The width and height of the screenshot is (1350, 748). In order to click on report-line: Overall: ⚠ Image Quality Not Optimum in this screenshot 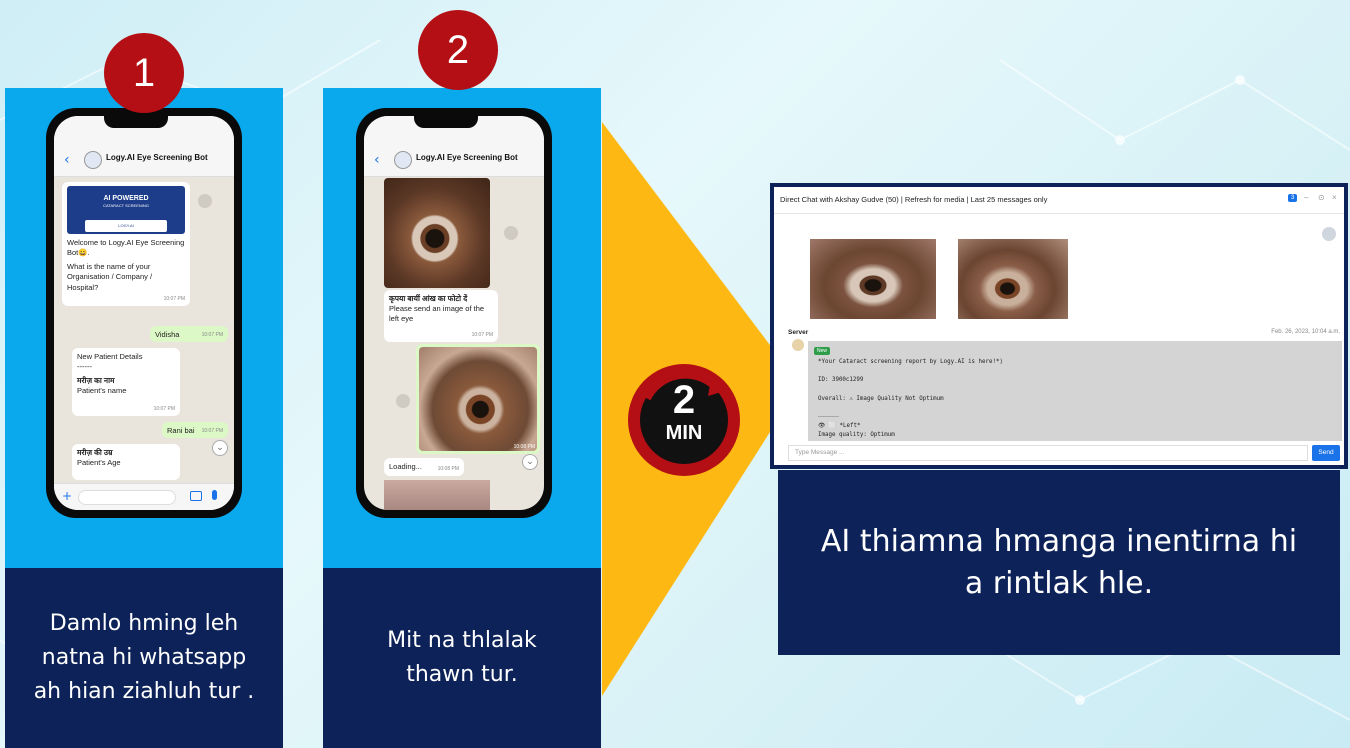, I will do `click(881, 399)`.